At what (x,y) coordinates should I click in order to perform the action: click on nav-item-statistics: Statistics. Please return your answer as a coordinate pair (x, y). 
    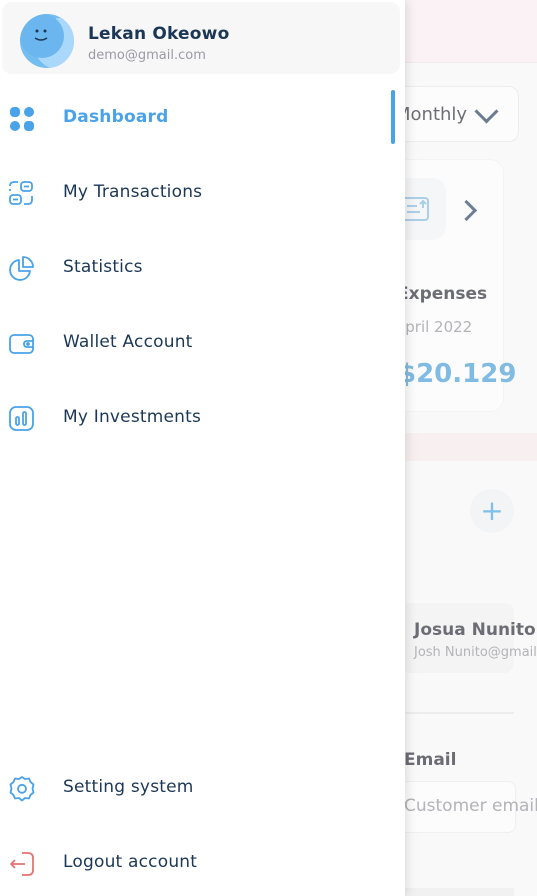
    Looking at the image, I should click on (202, 268).